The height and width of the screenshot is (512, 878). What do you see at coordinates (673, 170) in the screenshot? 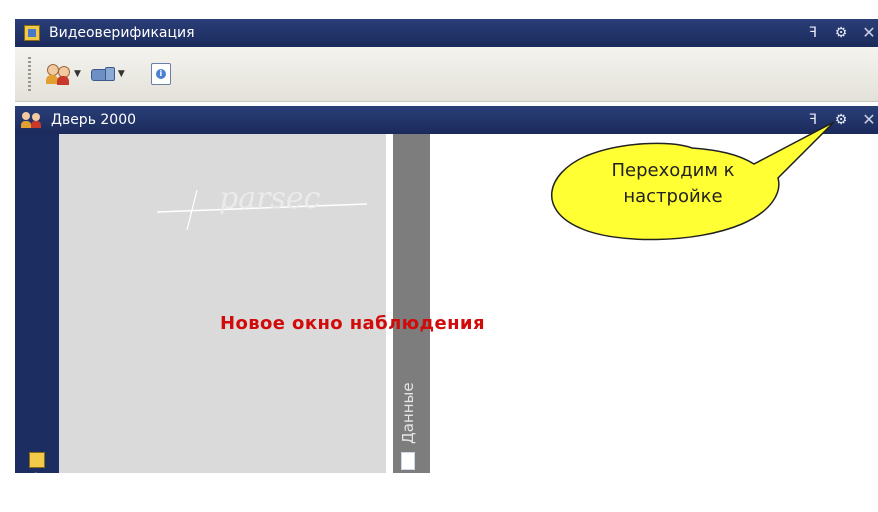
I see `callout-line-1: Переходим к` at bounding box center [673, 170].